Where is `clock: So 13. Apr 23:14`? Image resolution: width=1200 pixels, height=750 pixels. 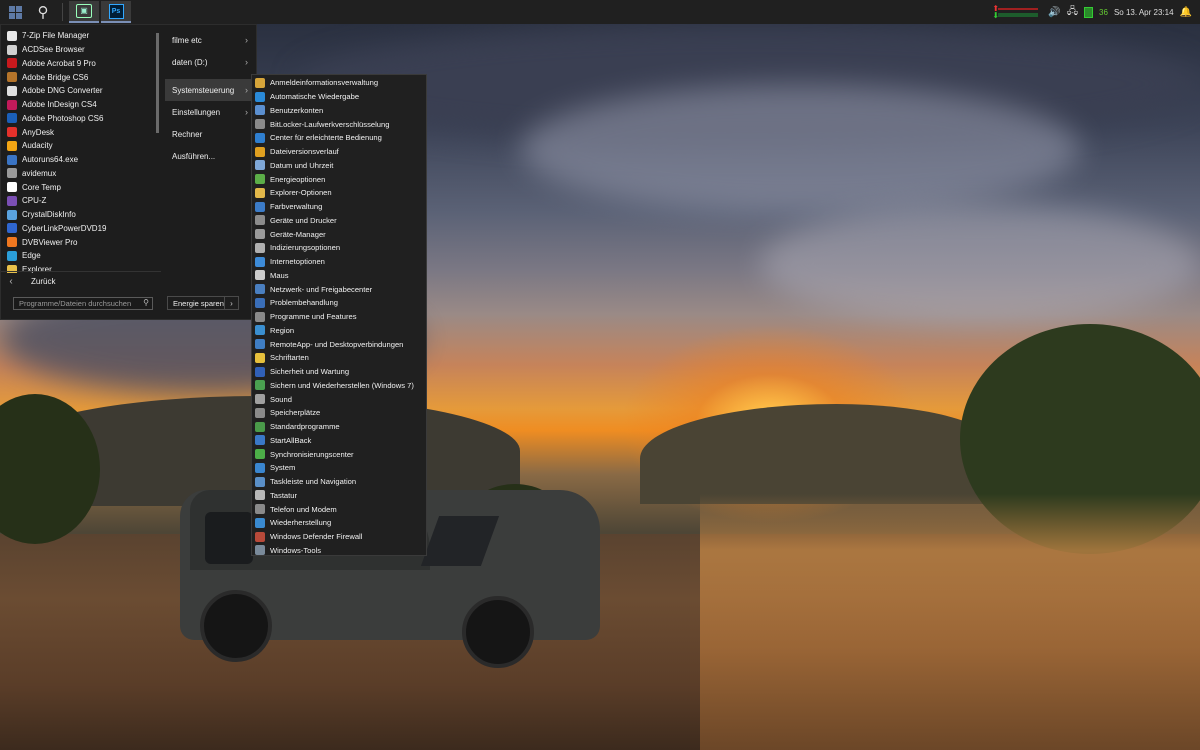 clock: So 13. Apr 23:14 is located at coordinates (1144, 12).